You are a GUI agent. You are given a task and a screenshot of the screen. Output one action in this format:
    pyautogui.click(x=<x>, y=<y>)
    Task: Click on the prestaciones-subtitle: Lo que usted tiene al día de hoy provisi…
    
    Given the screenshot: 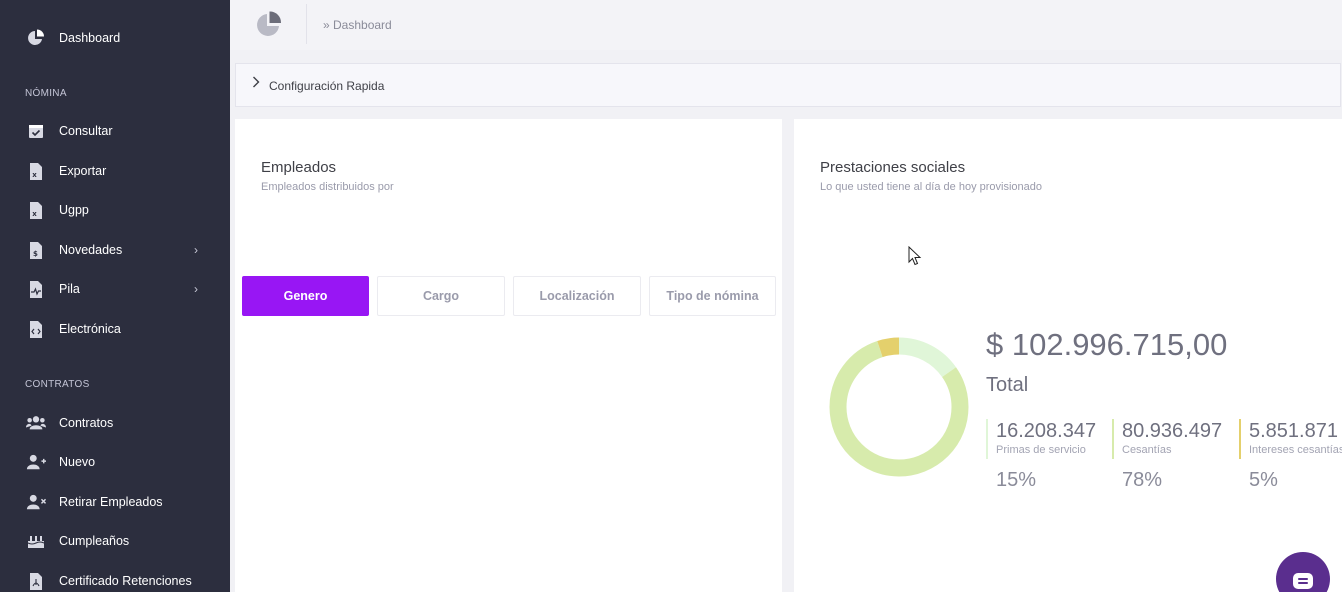 What is the action you would take?
    pyautogui.click(x=931, y=187)
    